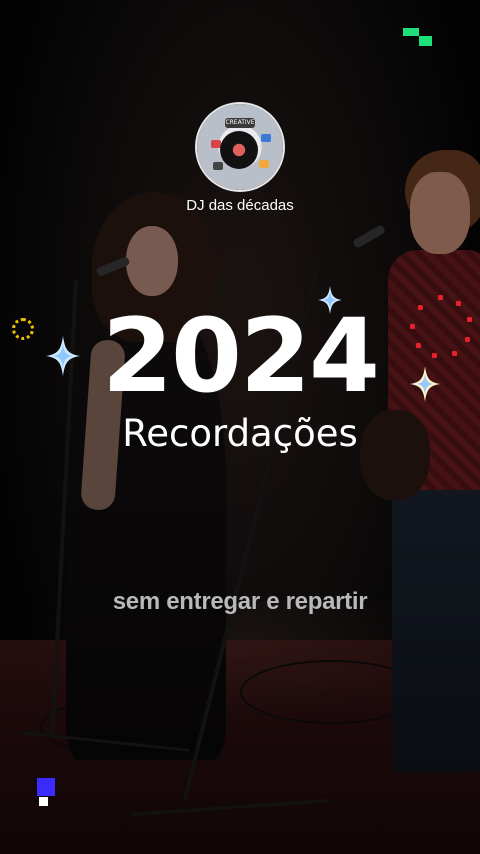 The height and width of the screenshot is (854, 480). Describe the element at coordinates (240, 123) in the screenshot. I see `avatar-label-plate: CREATIVE` at that location.